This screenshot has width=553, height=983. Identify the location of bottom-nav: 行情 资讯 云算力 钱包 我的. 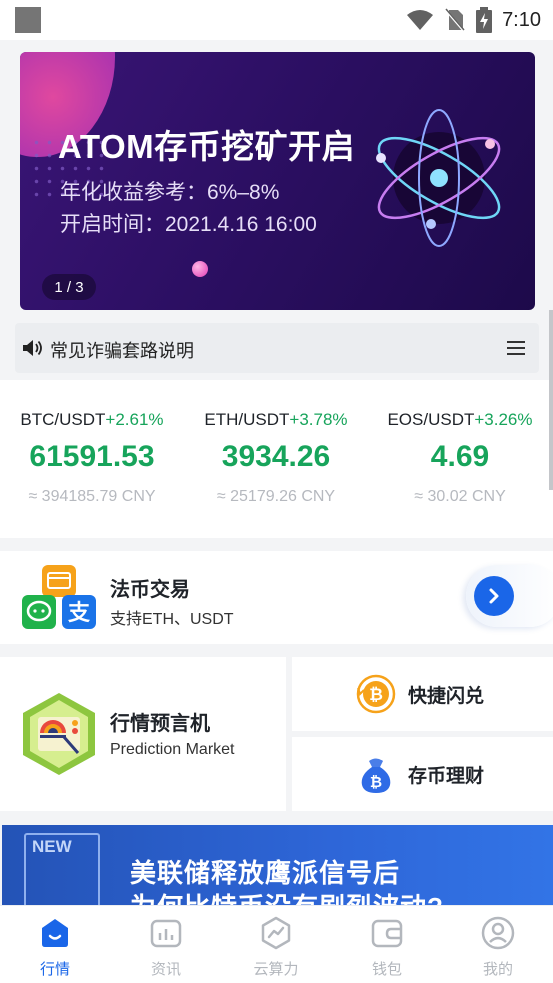
(276, 944).